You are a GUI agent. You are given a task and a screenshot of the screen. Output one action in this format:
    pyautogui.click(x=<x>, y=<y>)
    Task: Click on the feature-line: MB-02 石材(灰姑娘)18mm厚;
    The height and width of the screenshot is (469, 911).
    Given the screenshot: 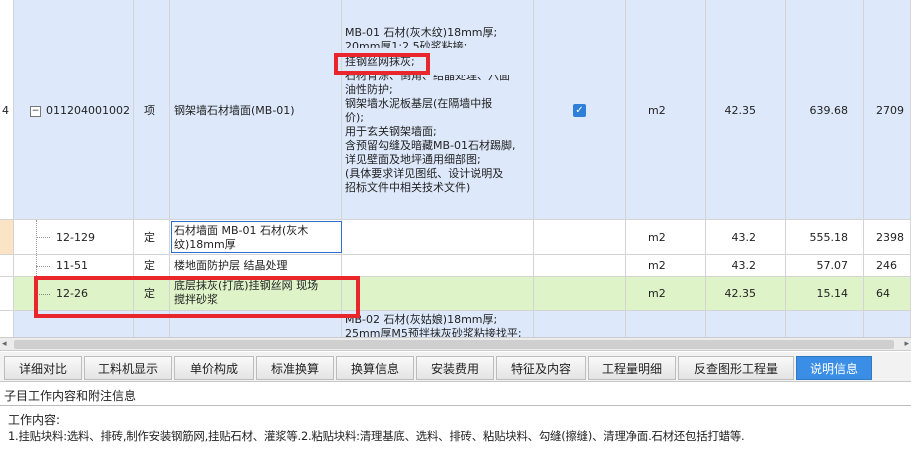 What is the action you would take?
    pyautogui.click(x=421, y=319)
    